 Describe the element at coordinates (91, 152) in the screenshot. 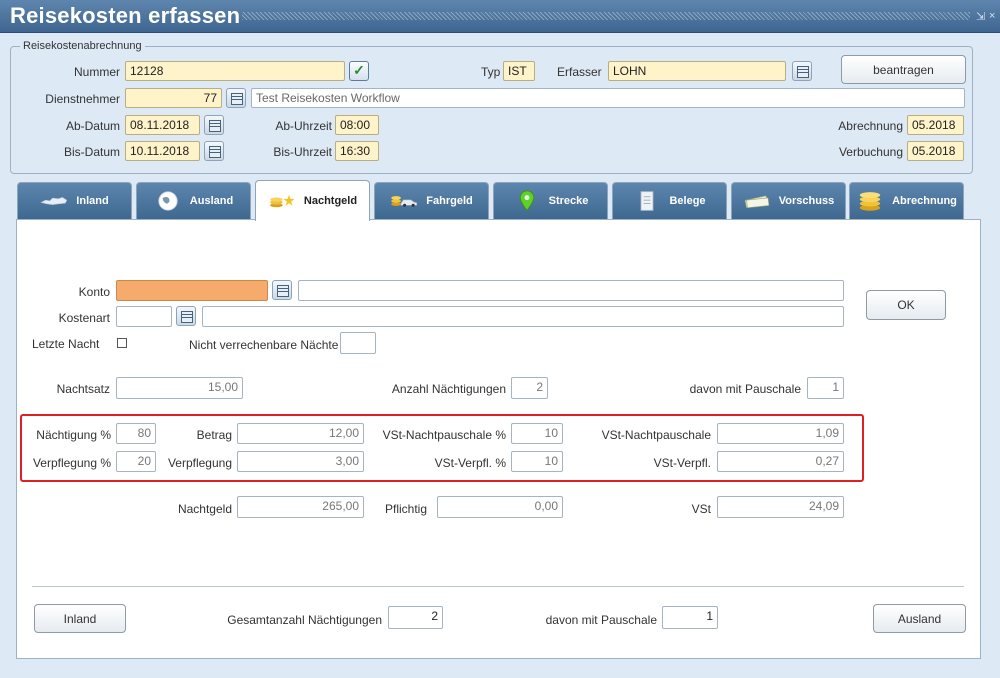

I see `bis-datum-label: Bis-Datum` at that location.